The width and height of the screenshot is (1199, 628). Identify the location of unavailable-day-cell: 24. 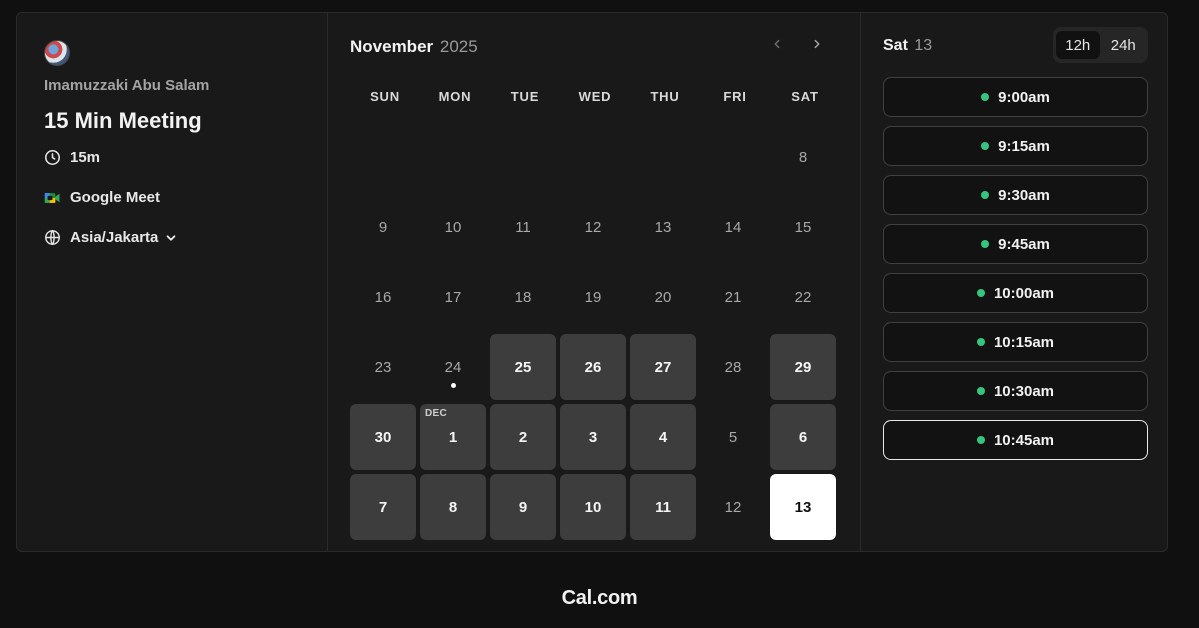
(453, 367).